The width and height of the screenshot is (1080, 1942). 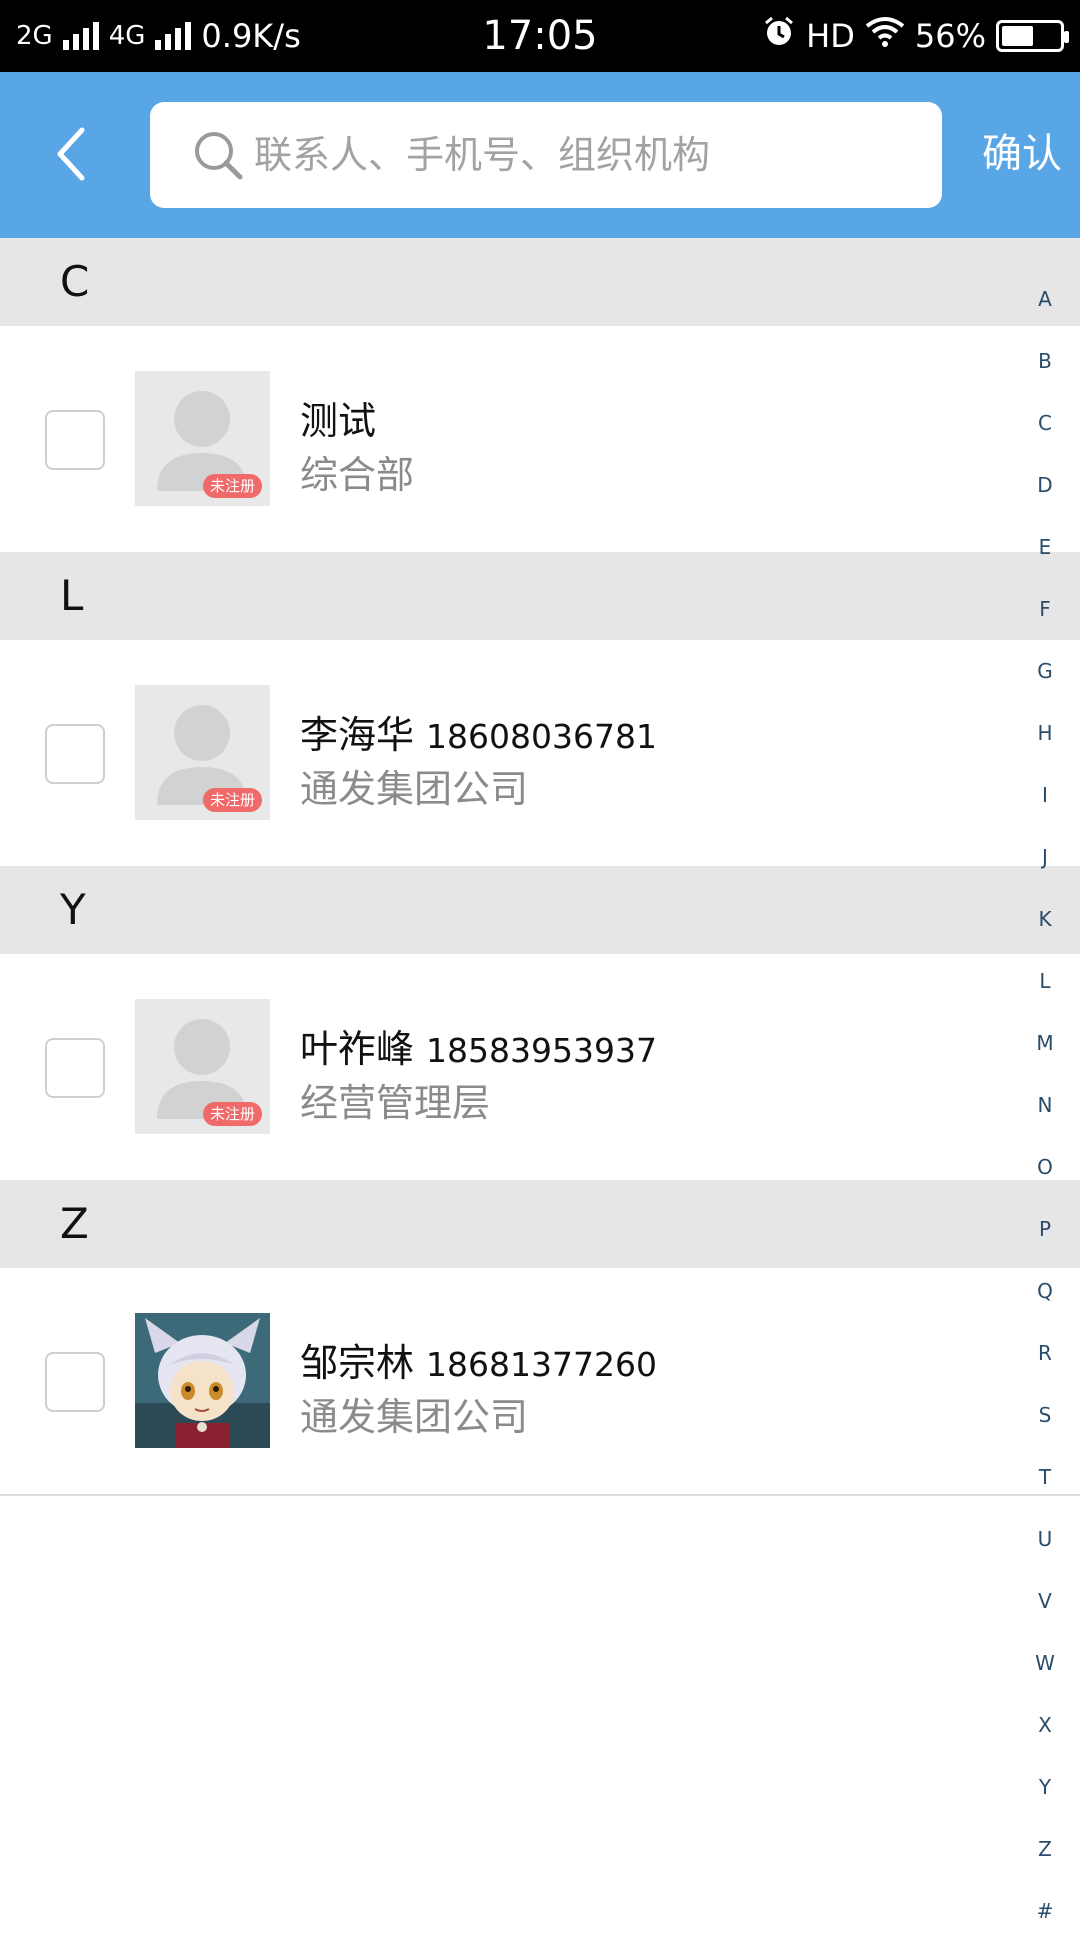 What do you see at coordinates (1045, 1911) in the screenshot?
I see `index-letter: #` at bounding box center [1045, 1911].